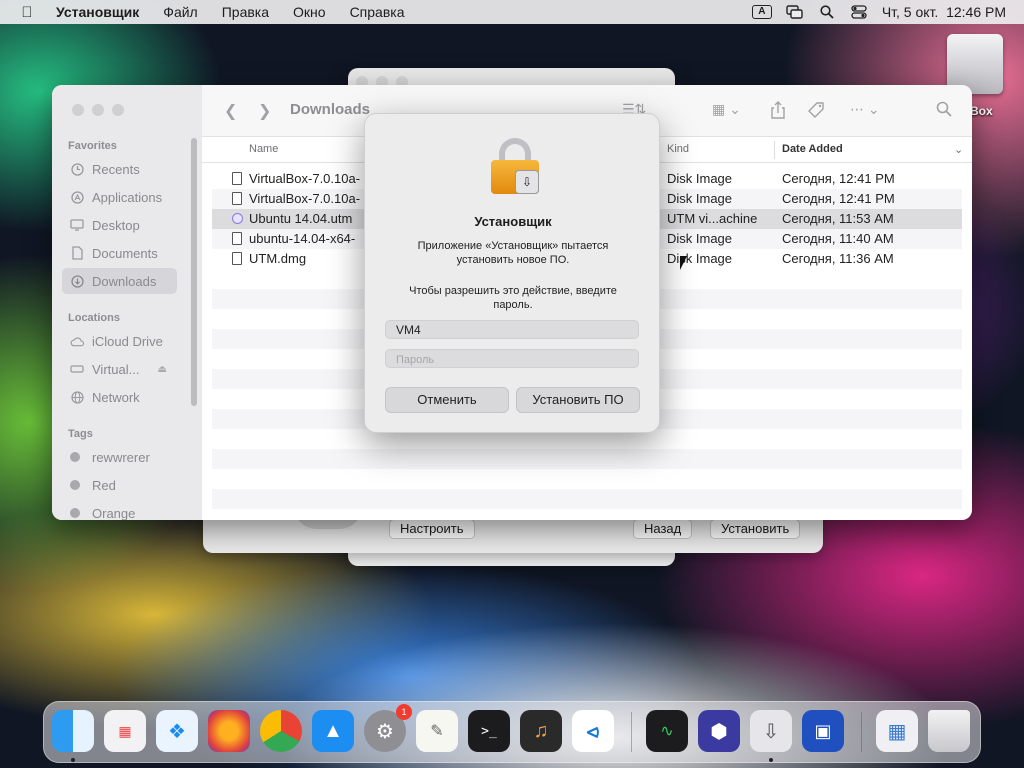  Describe the element at coordinates (162, 369) in the screenshot. I see `eject-icon: ⏏` at that location.